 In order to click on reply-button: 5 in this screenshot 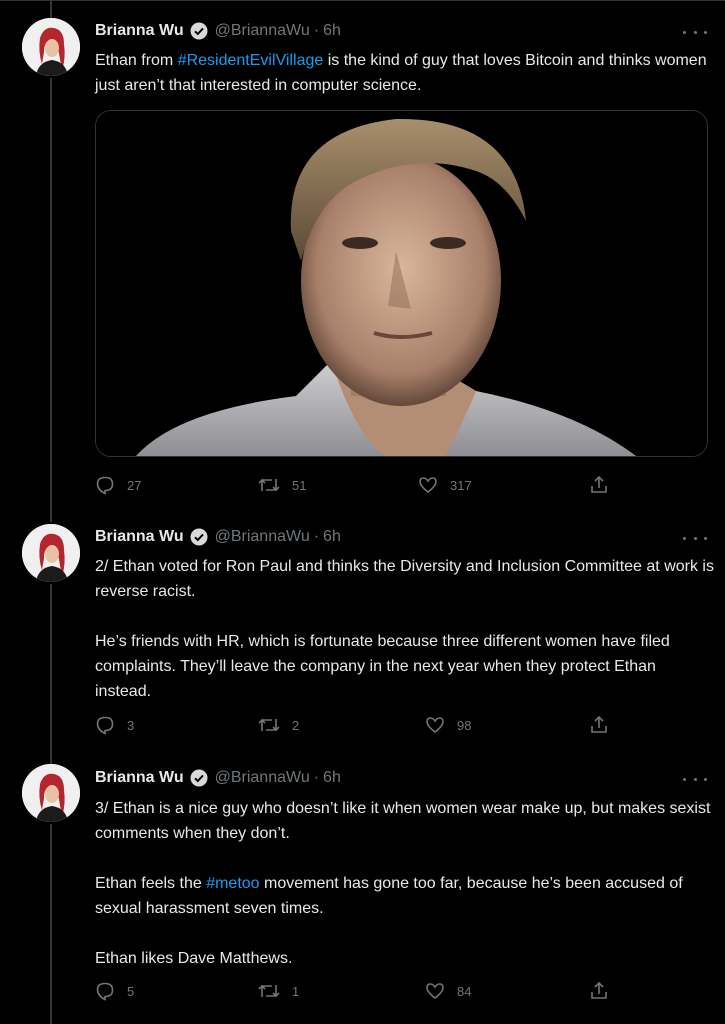, I will do `click(114, 991)`.